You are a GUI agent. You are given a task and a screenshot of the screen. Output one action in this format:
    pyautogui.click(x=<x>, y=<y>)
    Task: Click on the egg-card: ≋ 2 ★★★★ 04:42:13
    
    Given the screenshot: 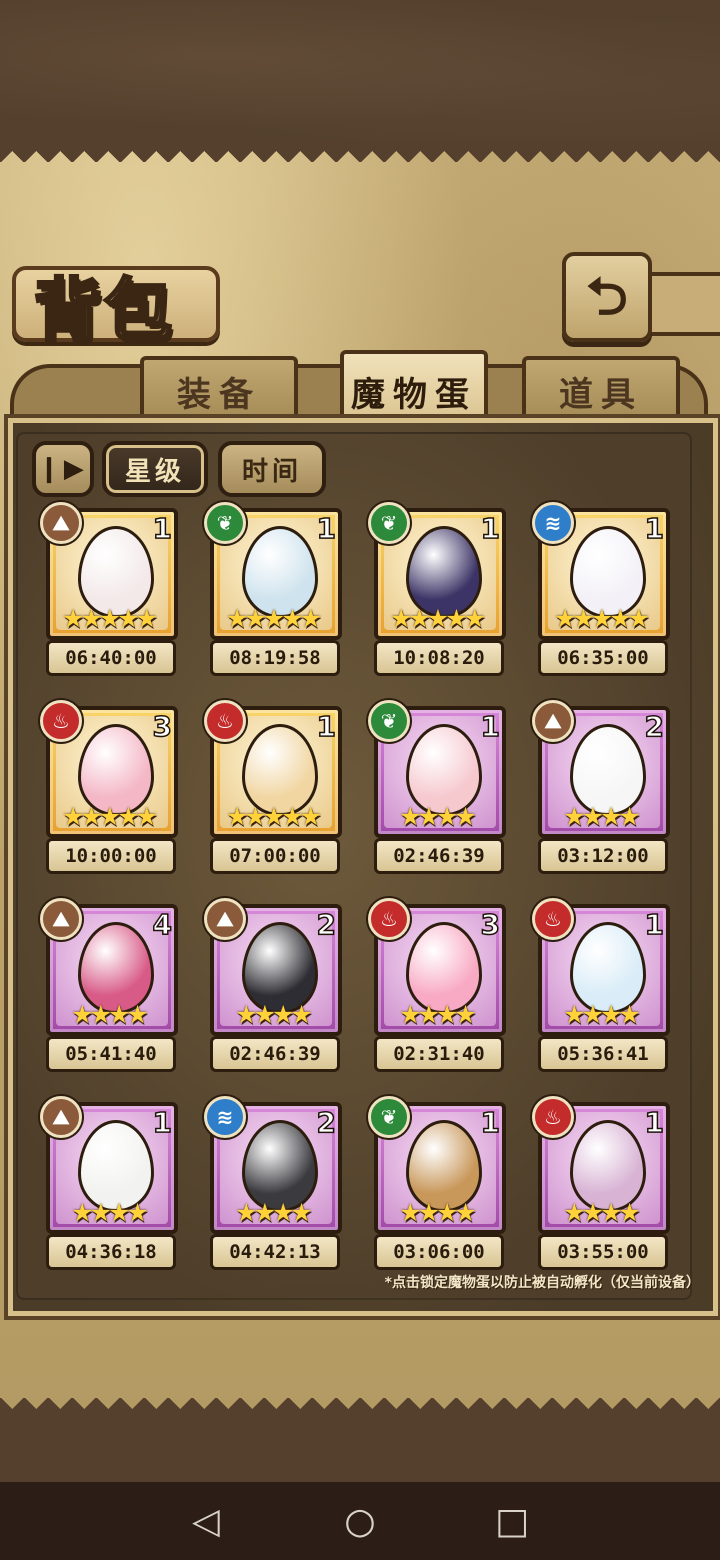 What is the action you would take?
    pyautogui.click(x=273, y=1183)
    